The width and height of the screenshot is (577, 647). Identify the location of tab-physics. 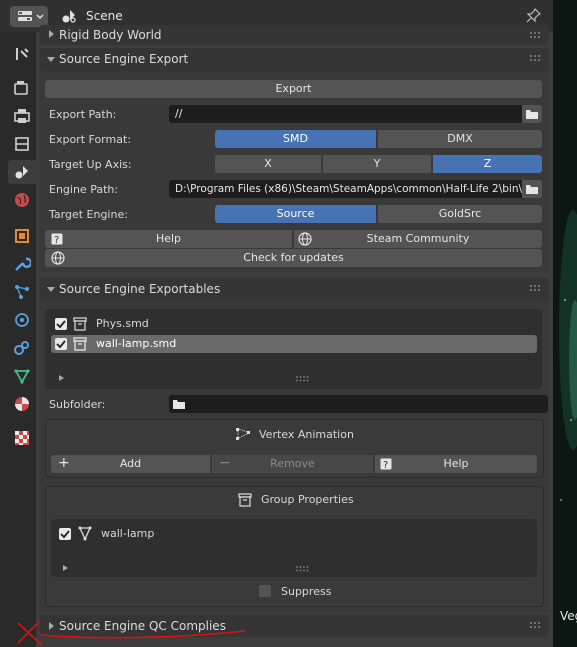
(22, 320).